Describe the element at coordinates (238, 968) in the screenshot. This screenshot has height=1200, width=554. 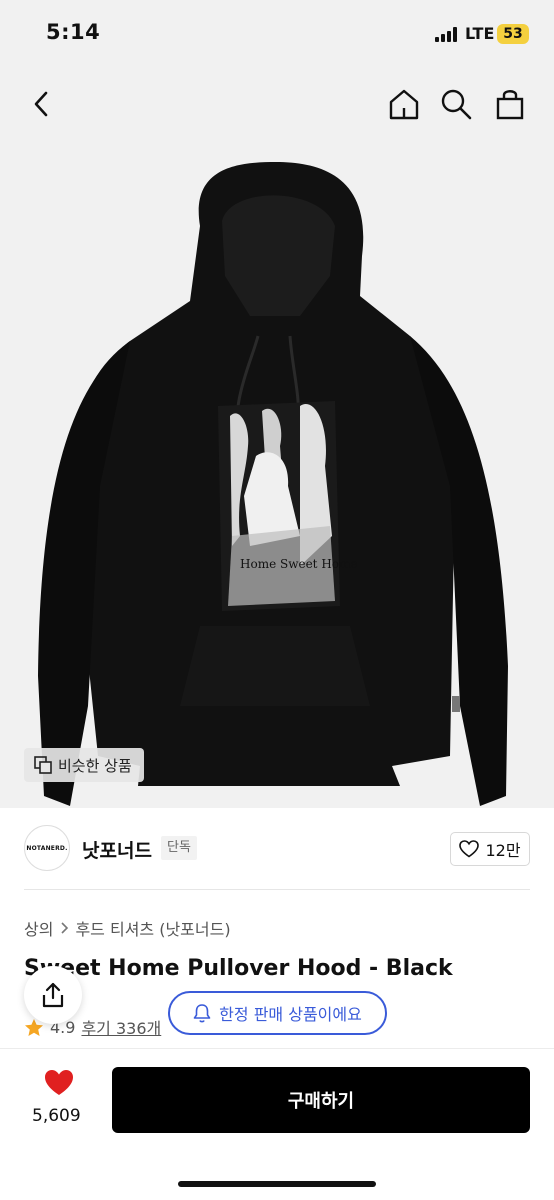
I see `product-title: Sweet Home Pullover Hood - Black` at that location.